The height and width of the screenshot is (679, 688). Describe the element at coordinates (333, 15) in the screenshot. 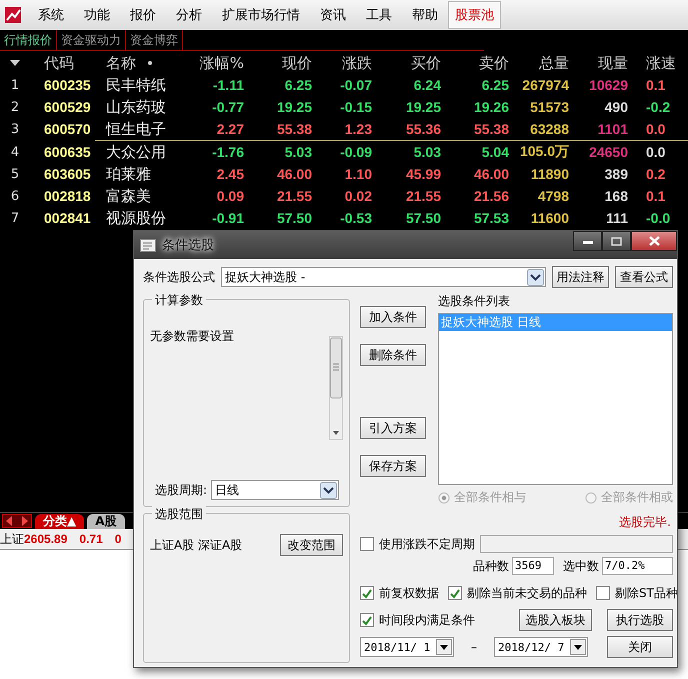

I see `menu-item: 资讯` at that location.